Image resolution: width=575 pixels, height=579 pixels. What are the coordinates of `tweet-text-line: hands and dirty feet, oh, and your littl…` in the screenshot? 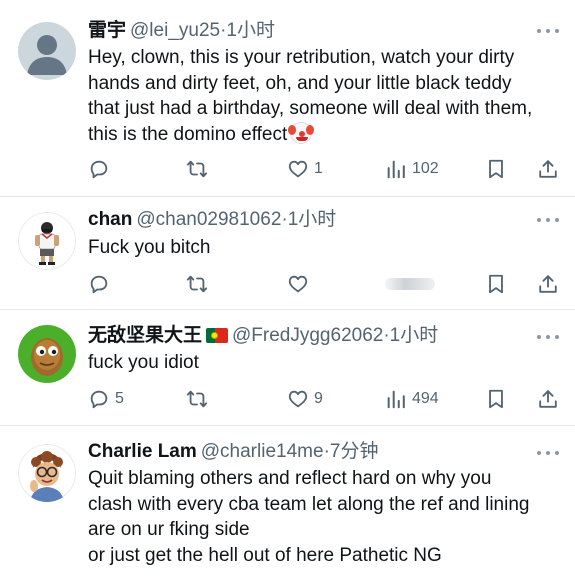 It's located at (300, 83).